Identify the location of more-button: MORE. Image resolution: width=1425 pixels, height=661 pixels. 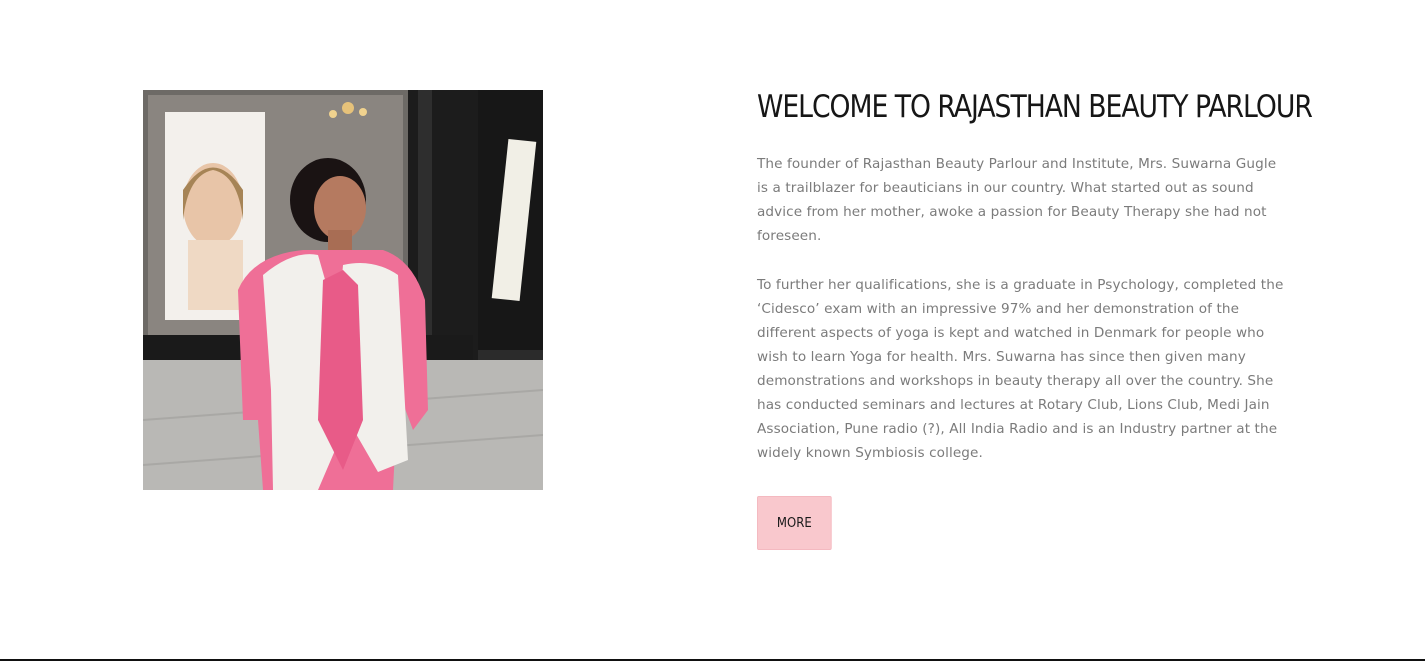
(794, 523).